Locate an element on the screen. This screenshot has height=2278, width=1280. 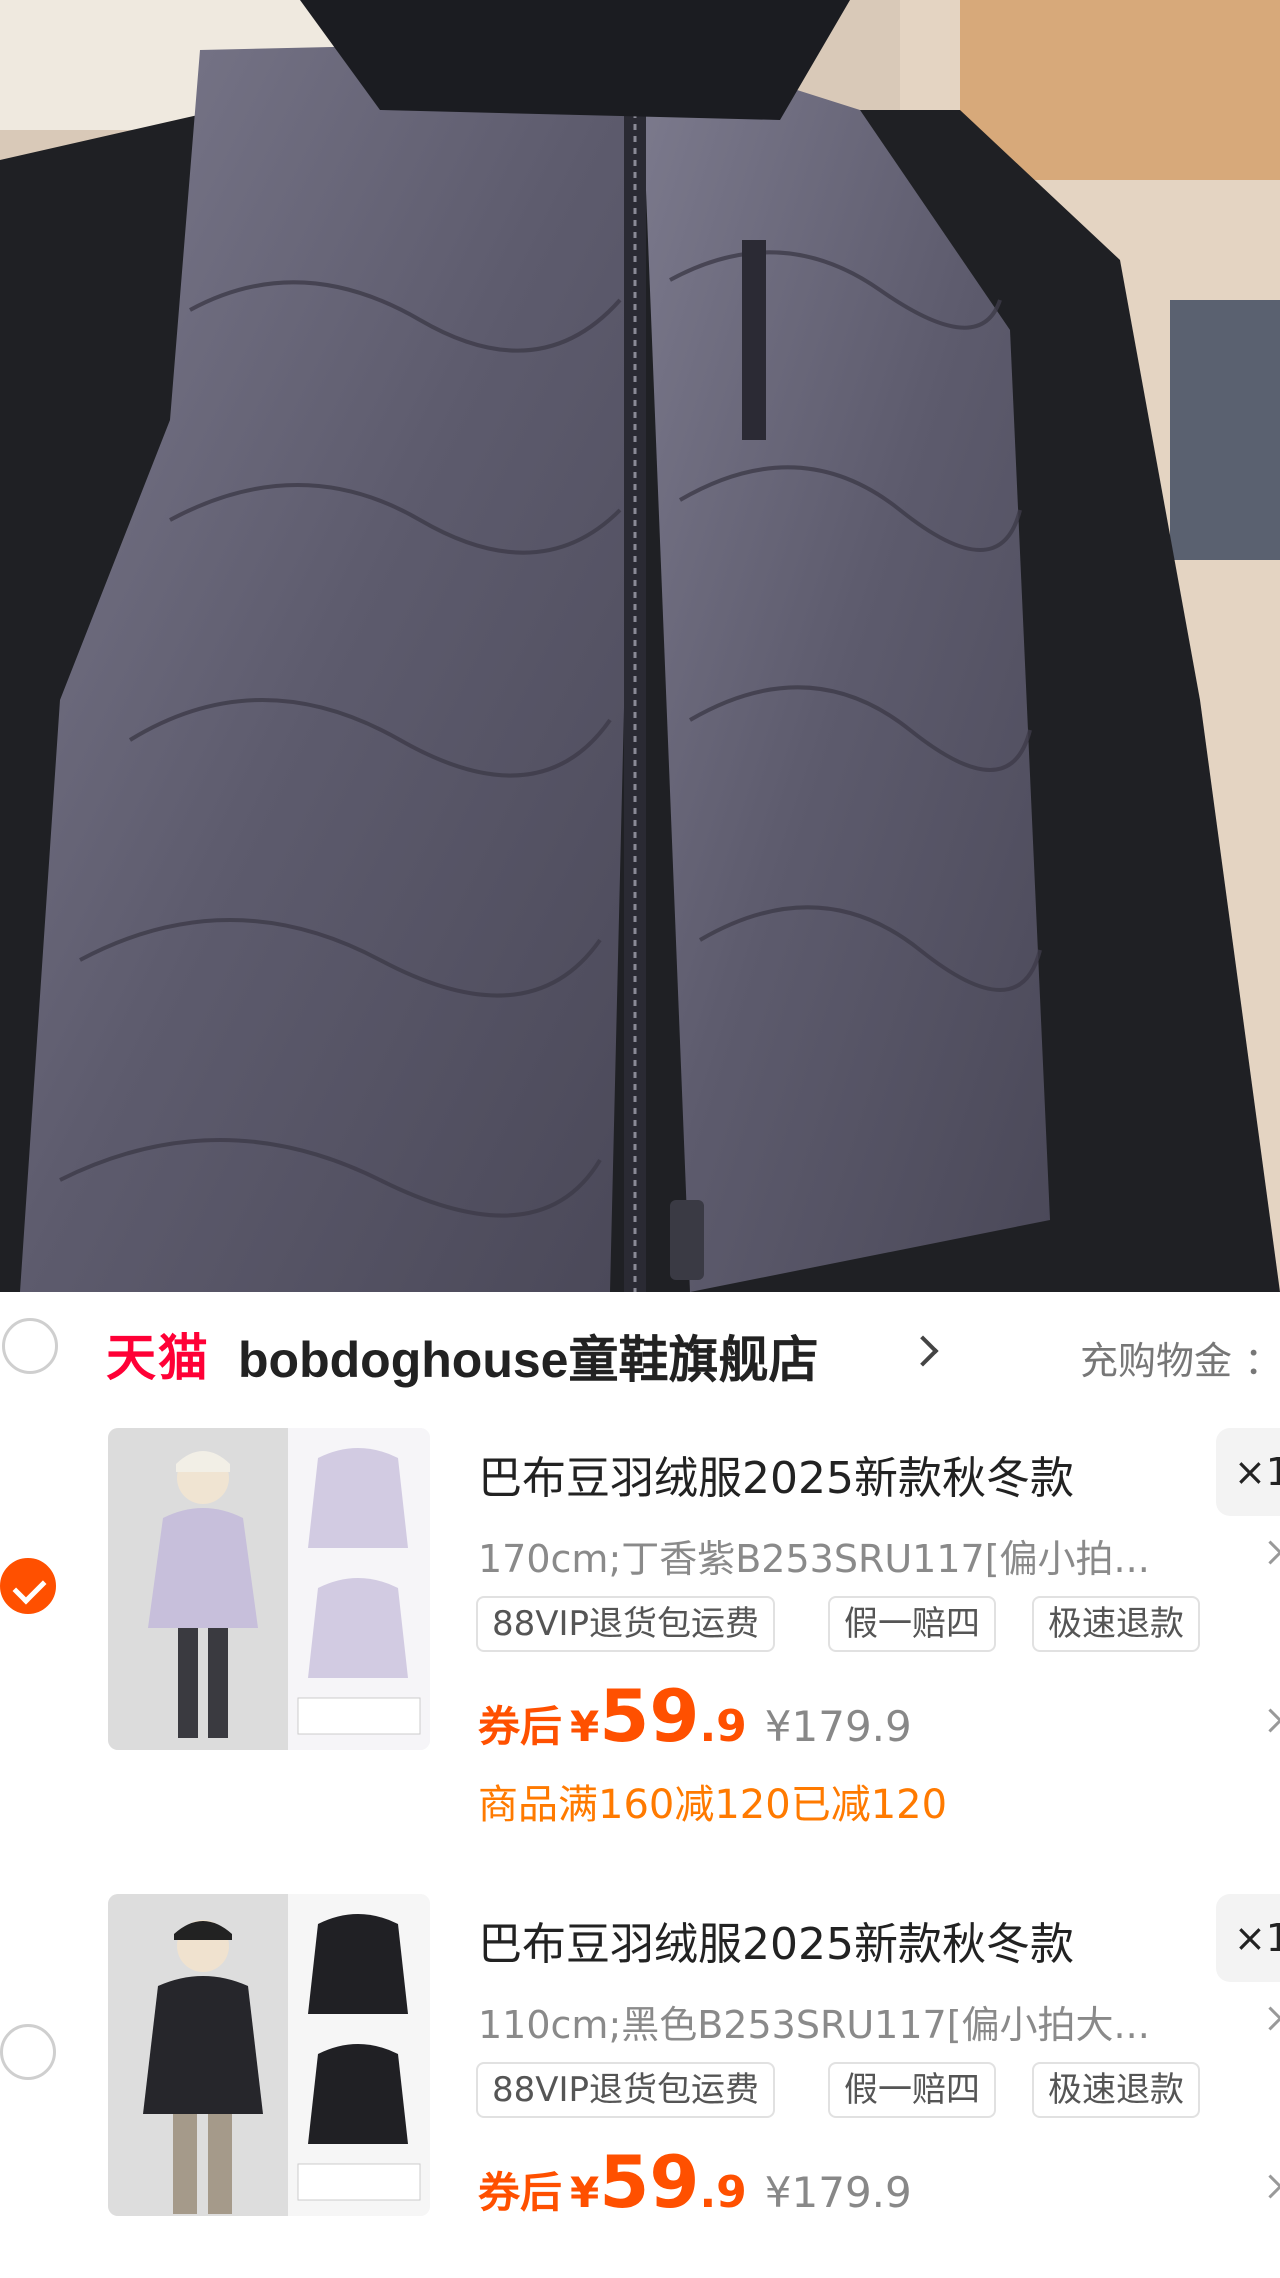
lilac-jacket-thumbnail is located at coordinates (269, 1589).